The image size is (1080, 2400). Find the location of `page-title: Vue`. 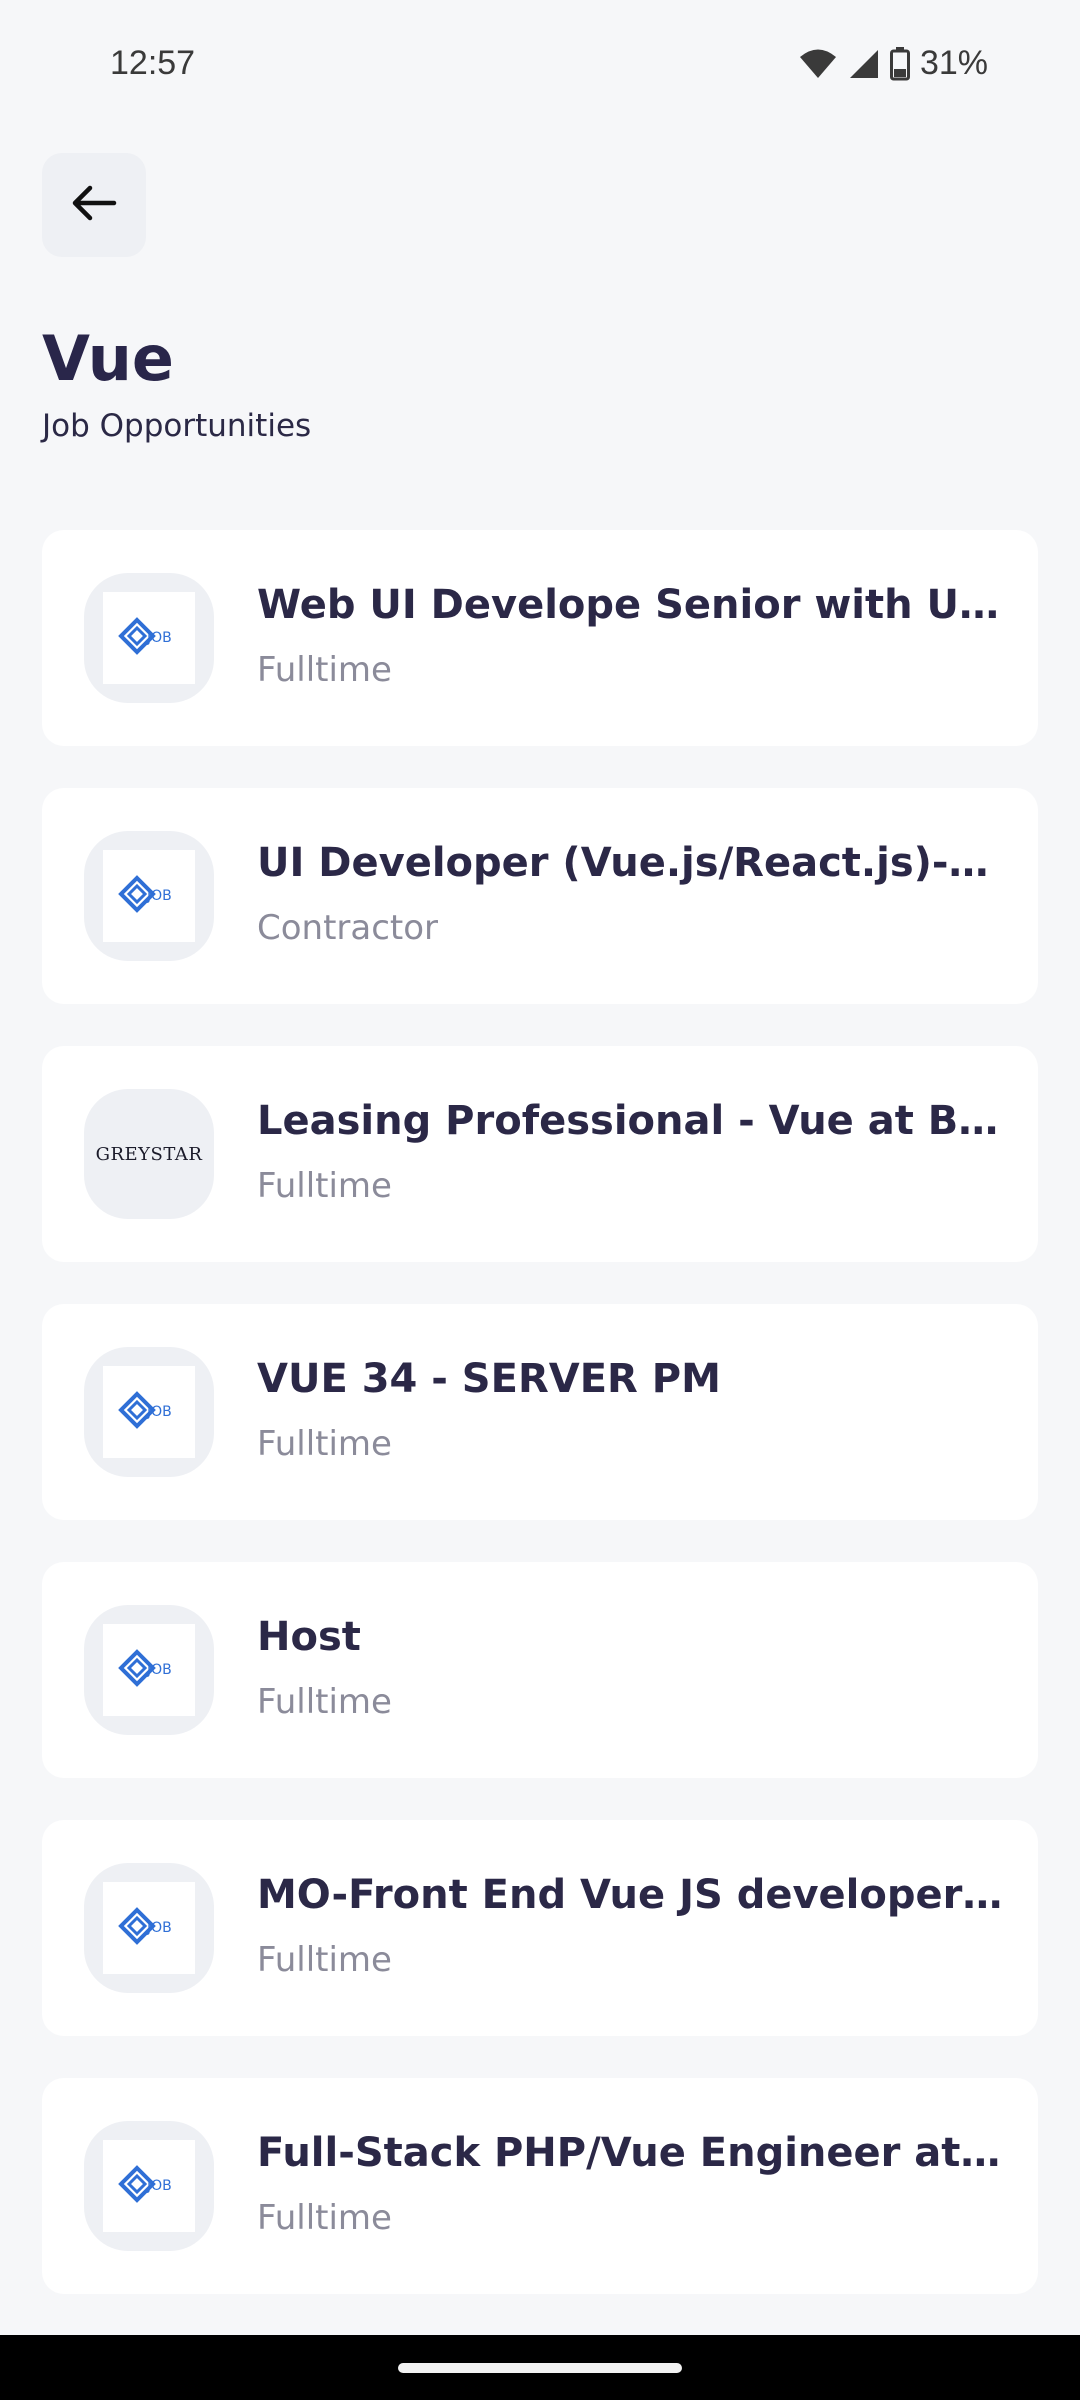

page-title: Vue is located at coordinates (108, 358).